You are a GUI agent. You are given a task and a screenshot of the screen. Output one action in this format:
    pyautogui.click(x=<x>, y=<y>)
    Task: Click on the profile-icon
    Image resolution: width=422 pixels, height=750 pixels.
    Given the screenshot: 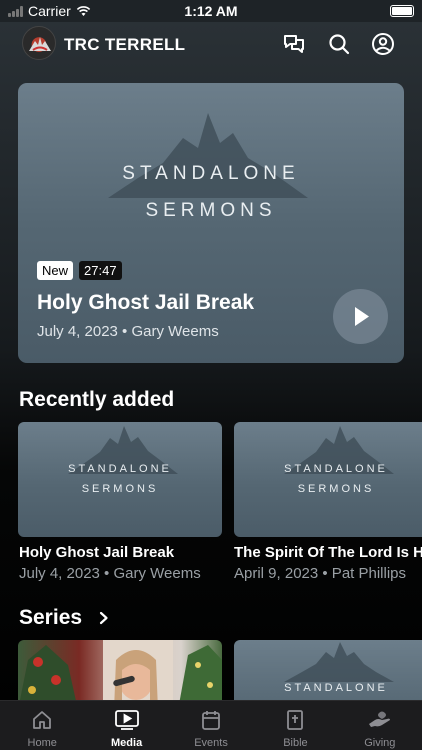 What is the action you would take?
    pyautogui.click(x=383, y=44)
    